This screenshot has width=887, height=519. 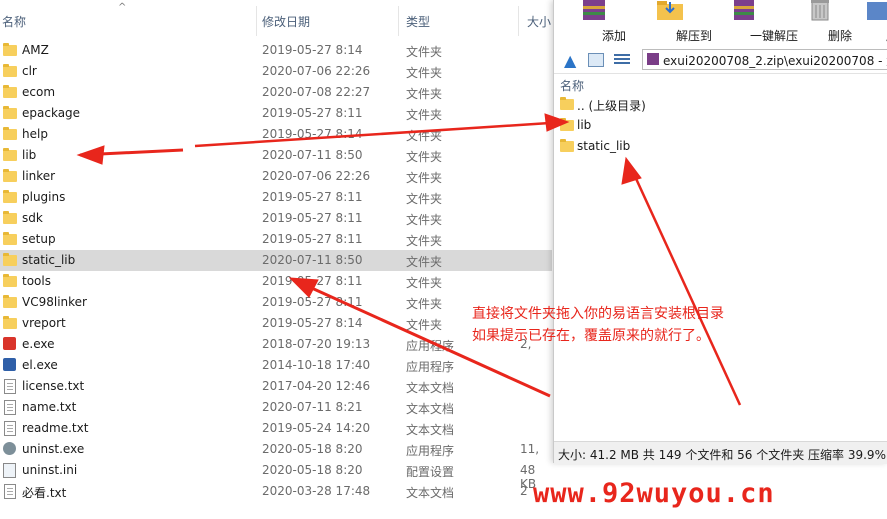 What do you see at coordinates (686, 288) in the screenshot?
I see `arrow-to-rar-static-lib` at bounding box center [686, 288].